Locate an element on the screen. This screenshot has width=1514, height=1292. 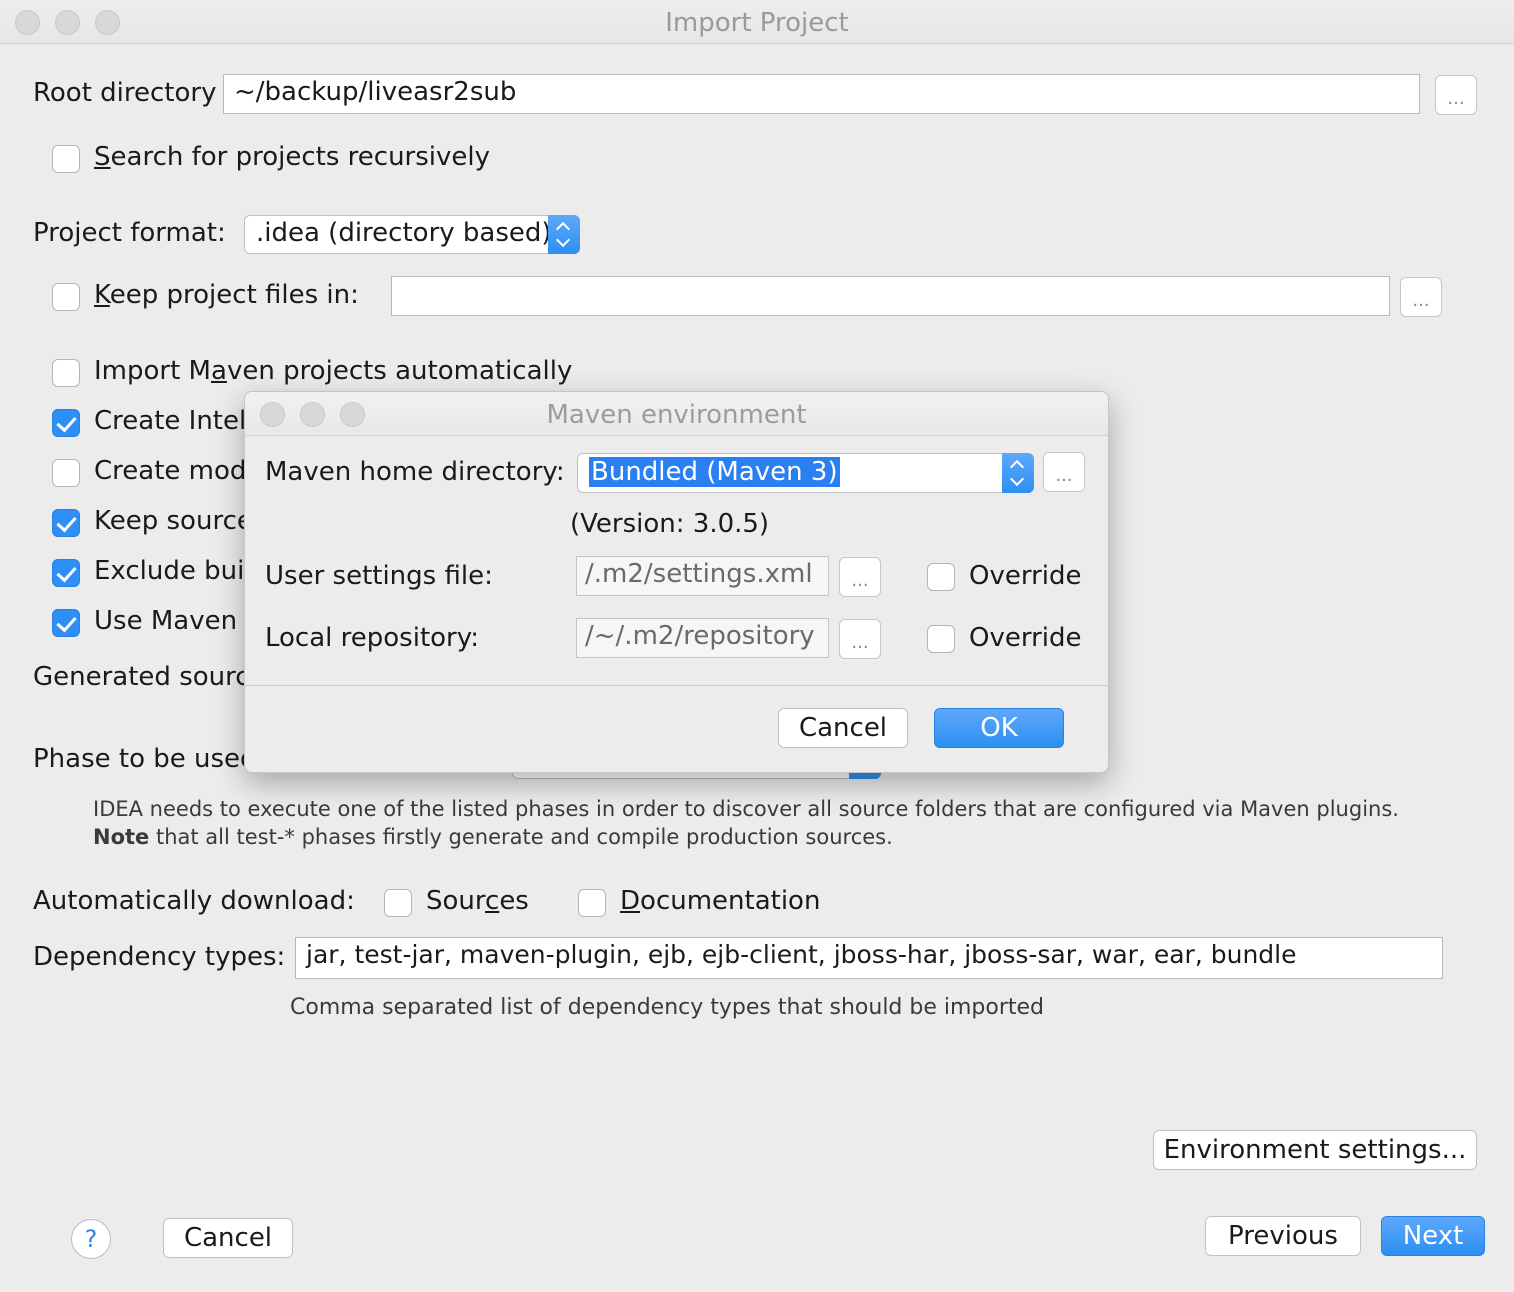
root-directory-label: Root directory is located at coordinates (125, 93).